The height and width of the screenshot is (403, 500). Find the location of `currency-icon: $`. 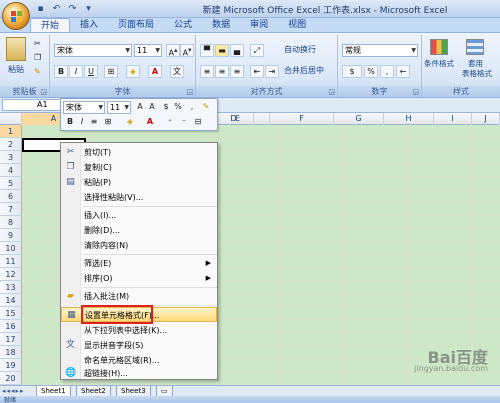

currency-icon: $ is located at coordinates (352, 71).